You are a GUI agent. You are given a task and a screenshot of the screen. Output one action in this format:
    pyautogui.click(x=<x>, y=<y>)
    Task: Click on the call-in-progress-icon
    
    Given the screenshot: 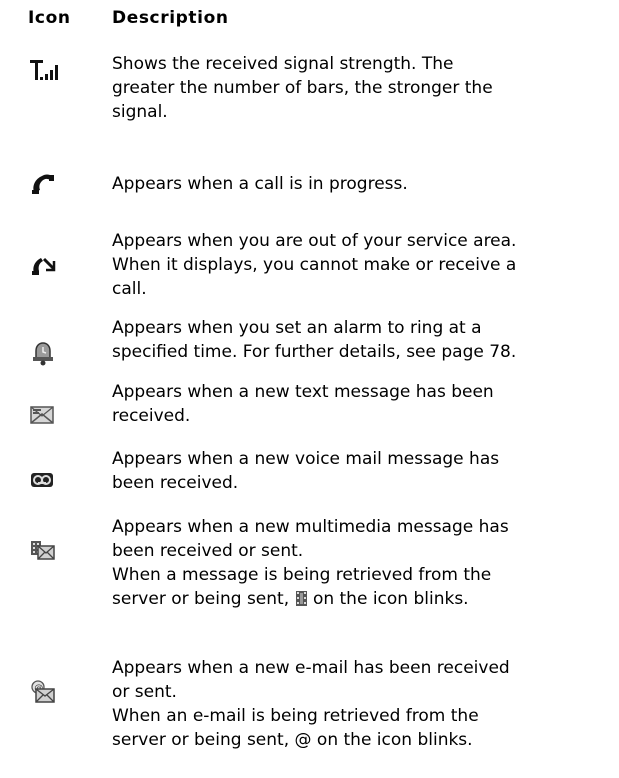 What is the action you would take?
    pyautogui.click(x=50, y=192)
    